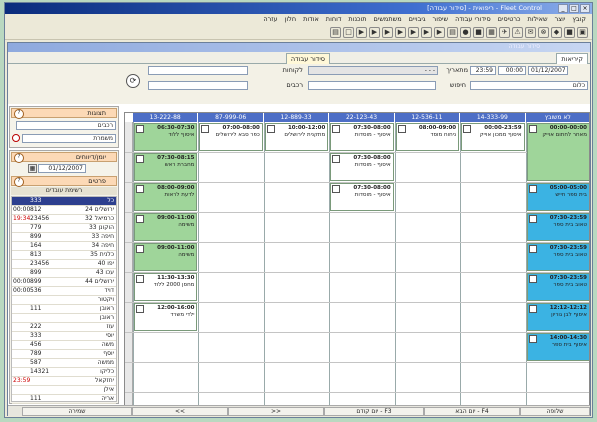 The width and height of the screenshot is (597, 422). Describe the element at coordinates (530, 32) in the screenshot. I see `toolbar-button: ✉` at that location.